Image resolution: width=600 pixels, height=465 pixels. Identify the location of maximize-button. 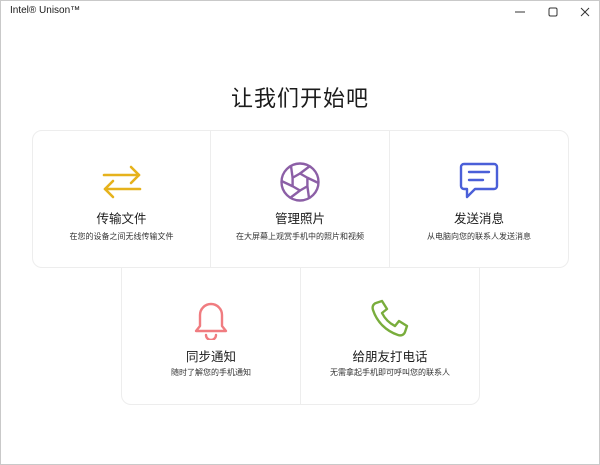
(553, 12).